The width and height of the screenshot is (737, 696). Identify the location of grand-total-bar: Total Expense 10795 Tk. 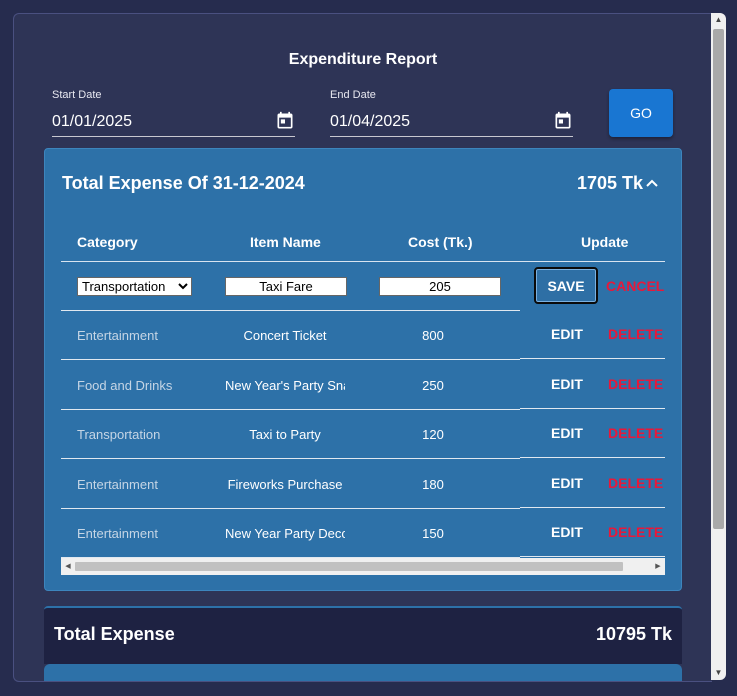
(363, 635).